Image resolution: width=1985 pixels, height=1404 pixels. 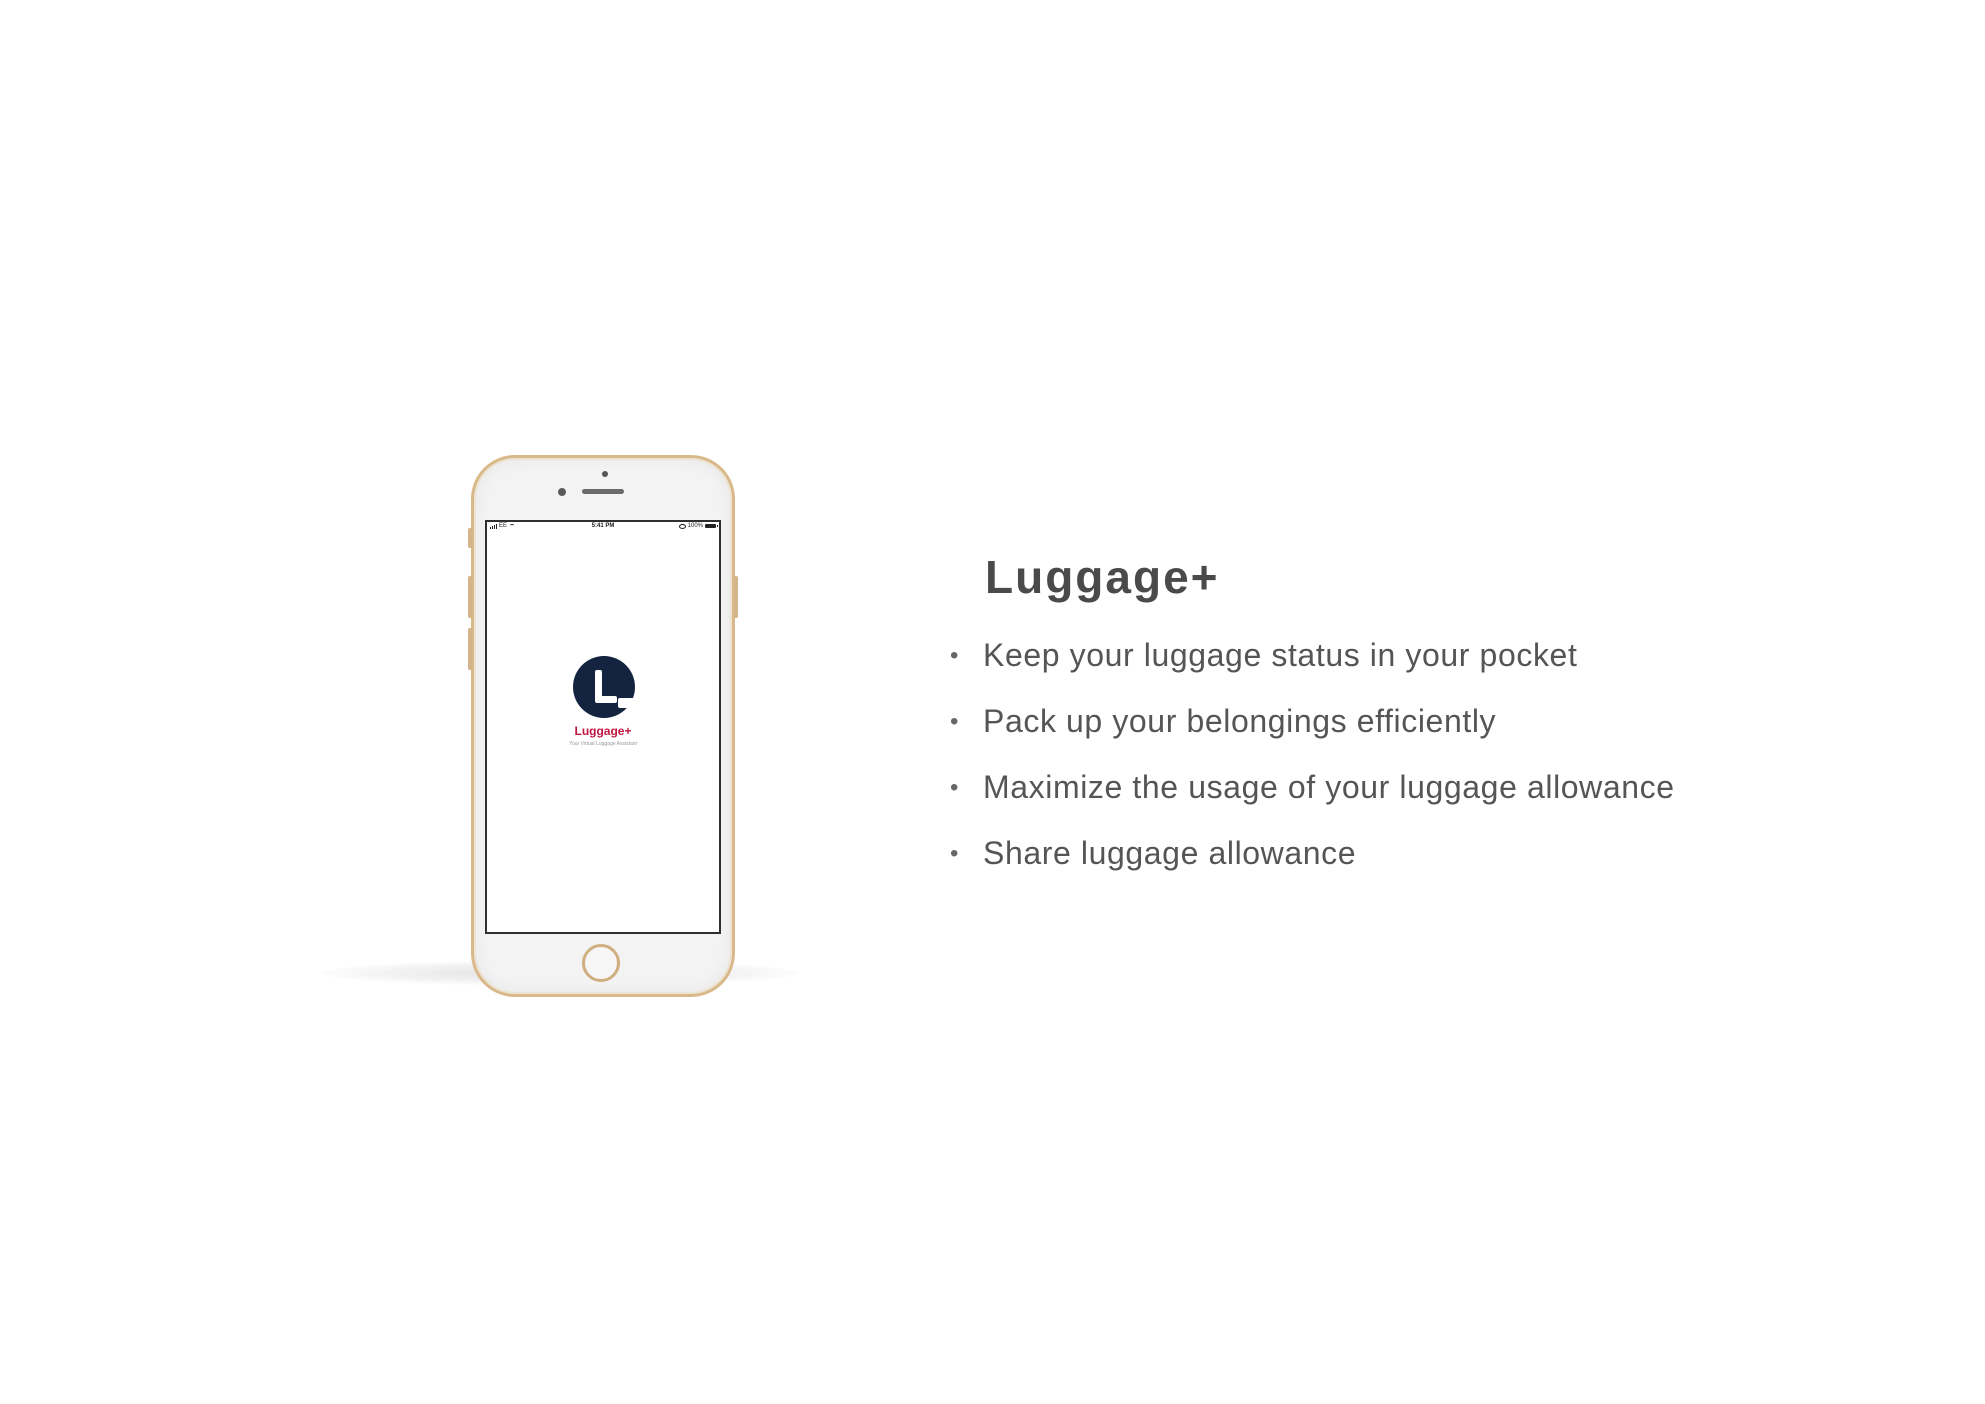 I want to click on volume-up-button, so click(x=470, y=597).